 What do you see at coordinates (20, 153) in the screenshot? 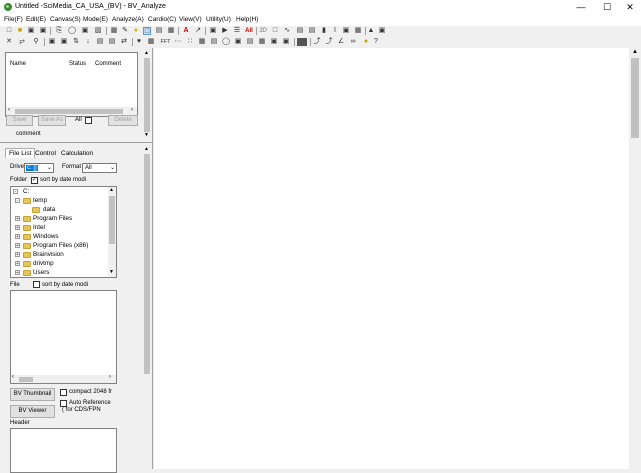
I see `tab-file-list: File List` at bounding box center [20, 153].